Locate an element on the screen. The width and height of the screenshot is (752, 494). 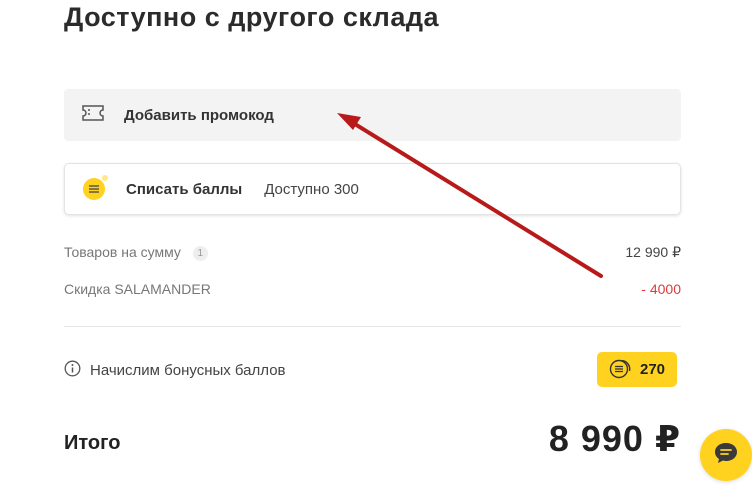
total-label: Итого is located at coordinates (92, 443).